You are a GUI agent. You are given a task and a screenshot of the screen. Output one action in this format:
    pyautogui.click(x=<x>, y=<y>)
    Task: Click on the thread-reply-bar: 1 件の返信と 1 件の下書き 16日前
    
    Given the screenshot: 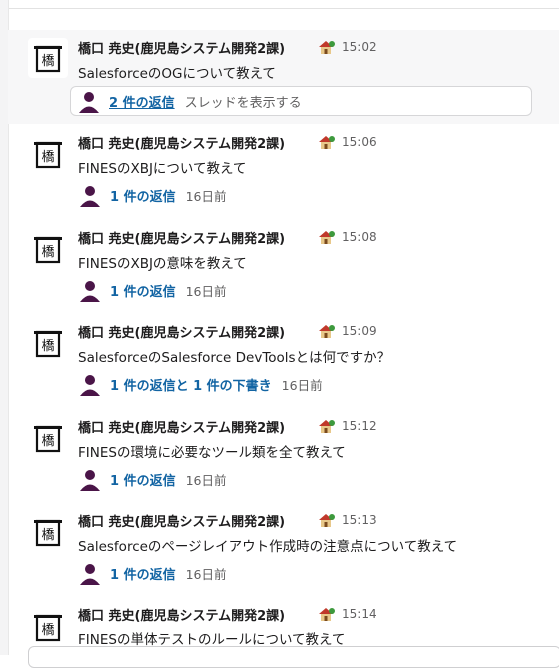 What is the action you would take?
    pyautogui.click(x=200, y=384)
    